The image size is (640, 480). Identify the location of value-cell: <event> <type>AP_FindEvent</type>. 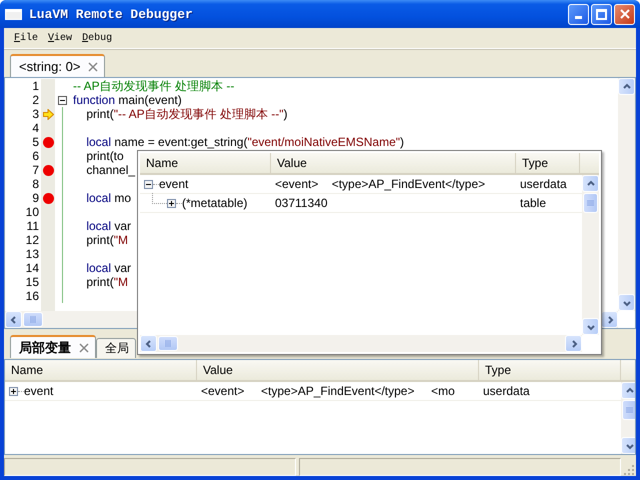
(380, 184).